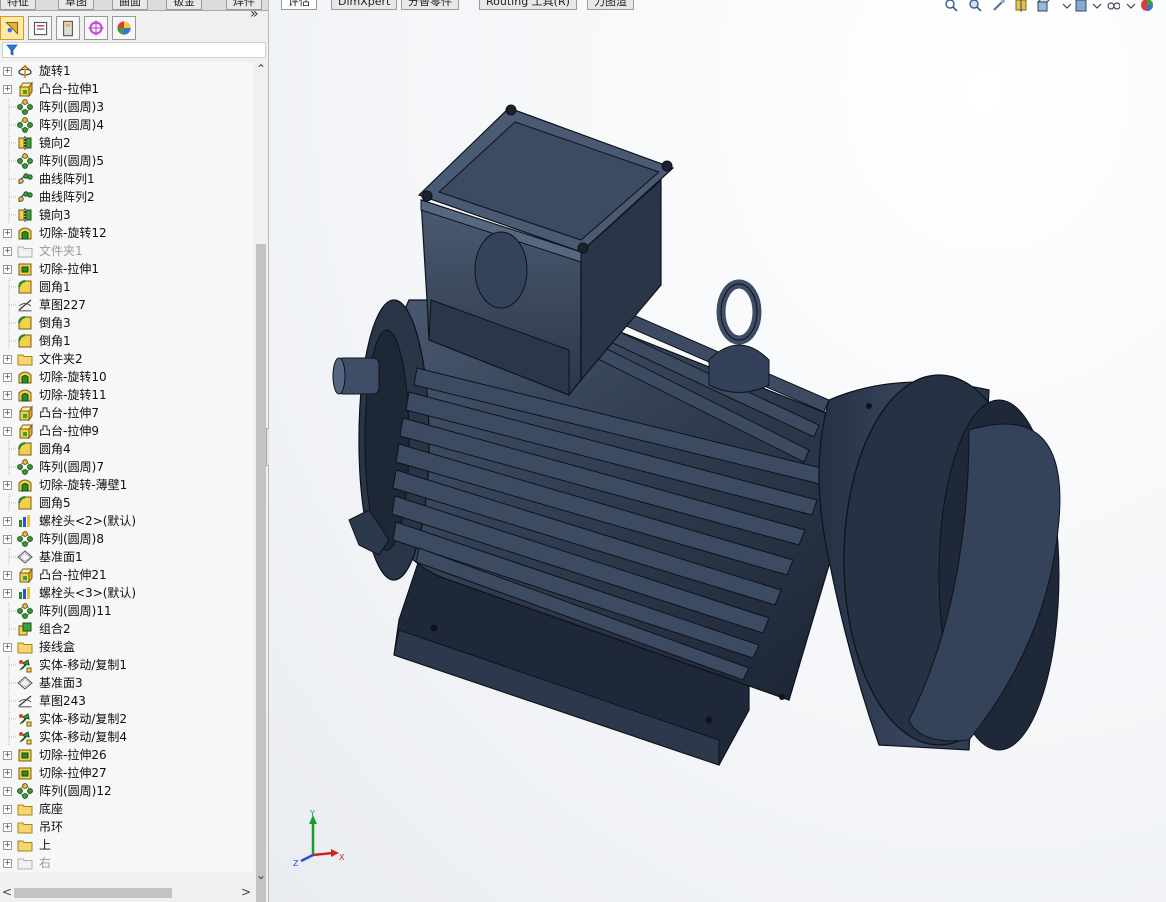 The width and height of the screenshot is (1166, 902). Describe the element at coordinates (127, 413) in the screenshot. I see `tree-item: + 凸台-拉伸7` at that location.